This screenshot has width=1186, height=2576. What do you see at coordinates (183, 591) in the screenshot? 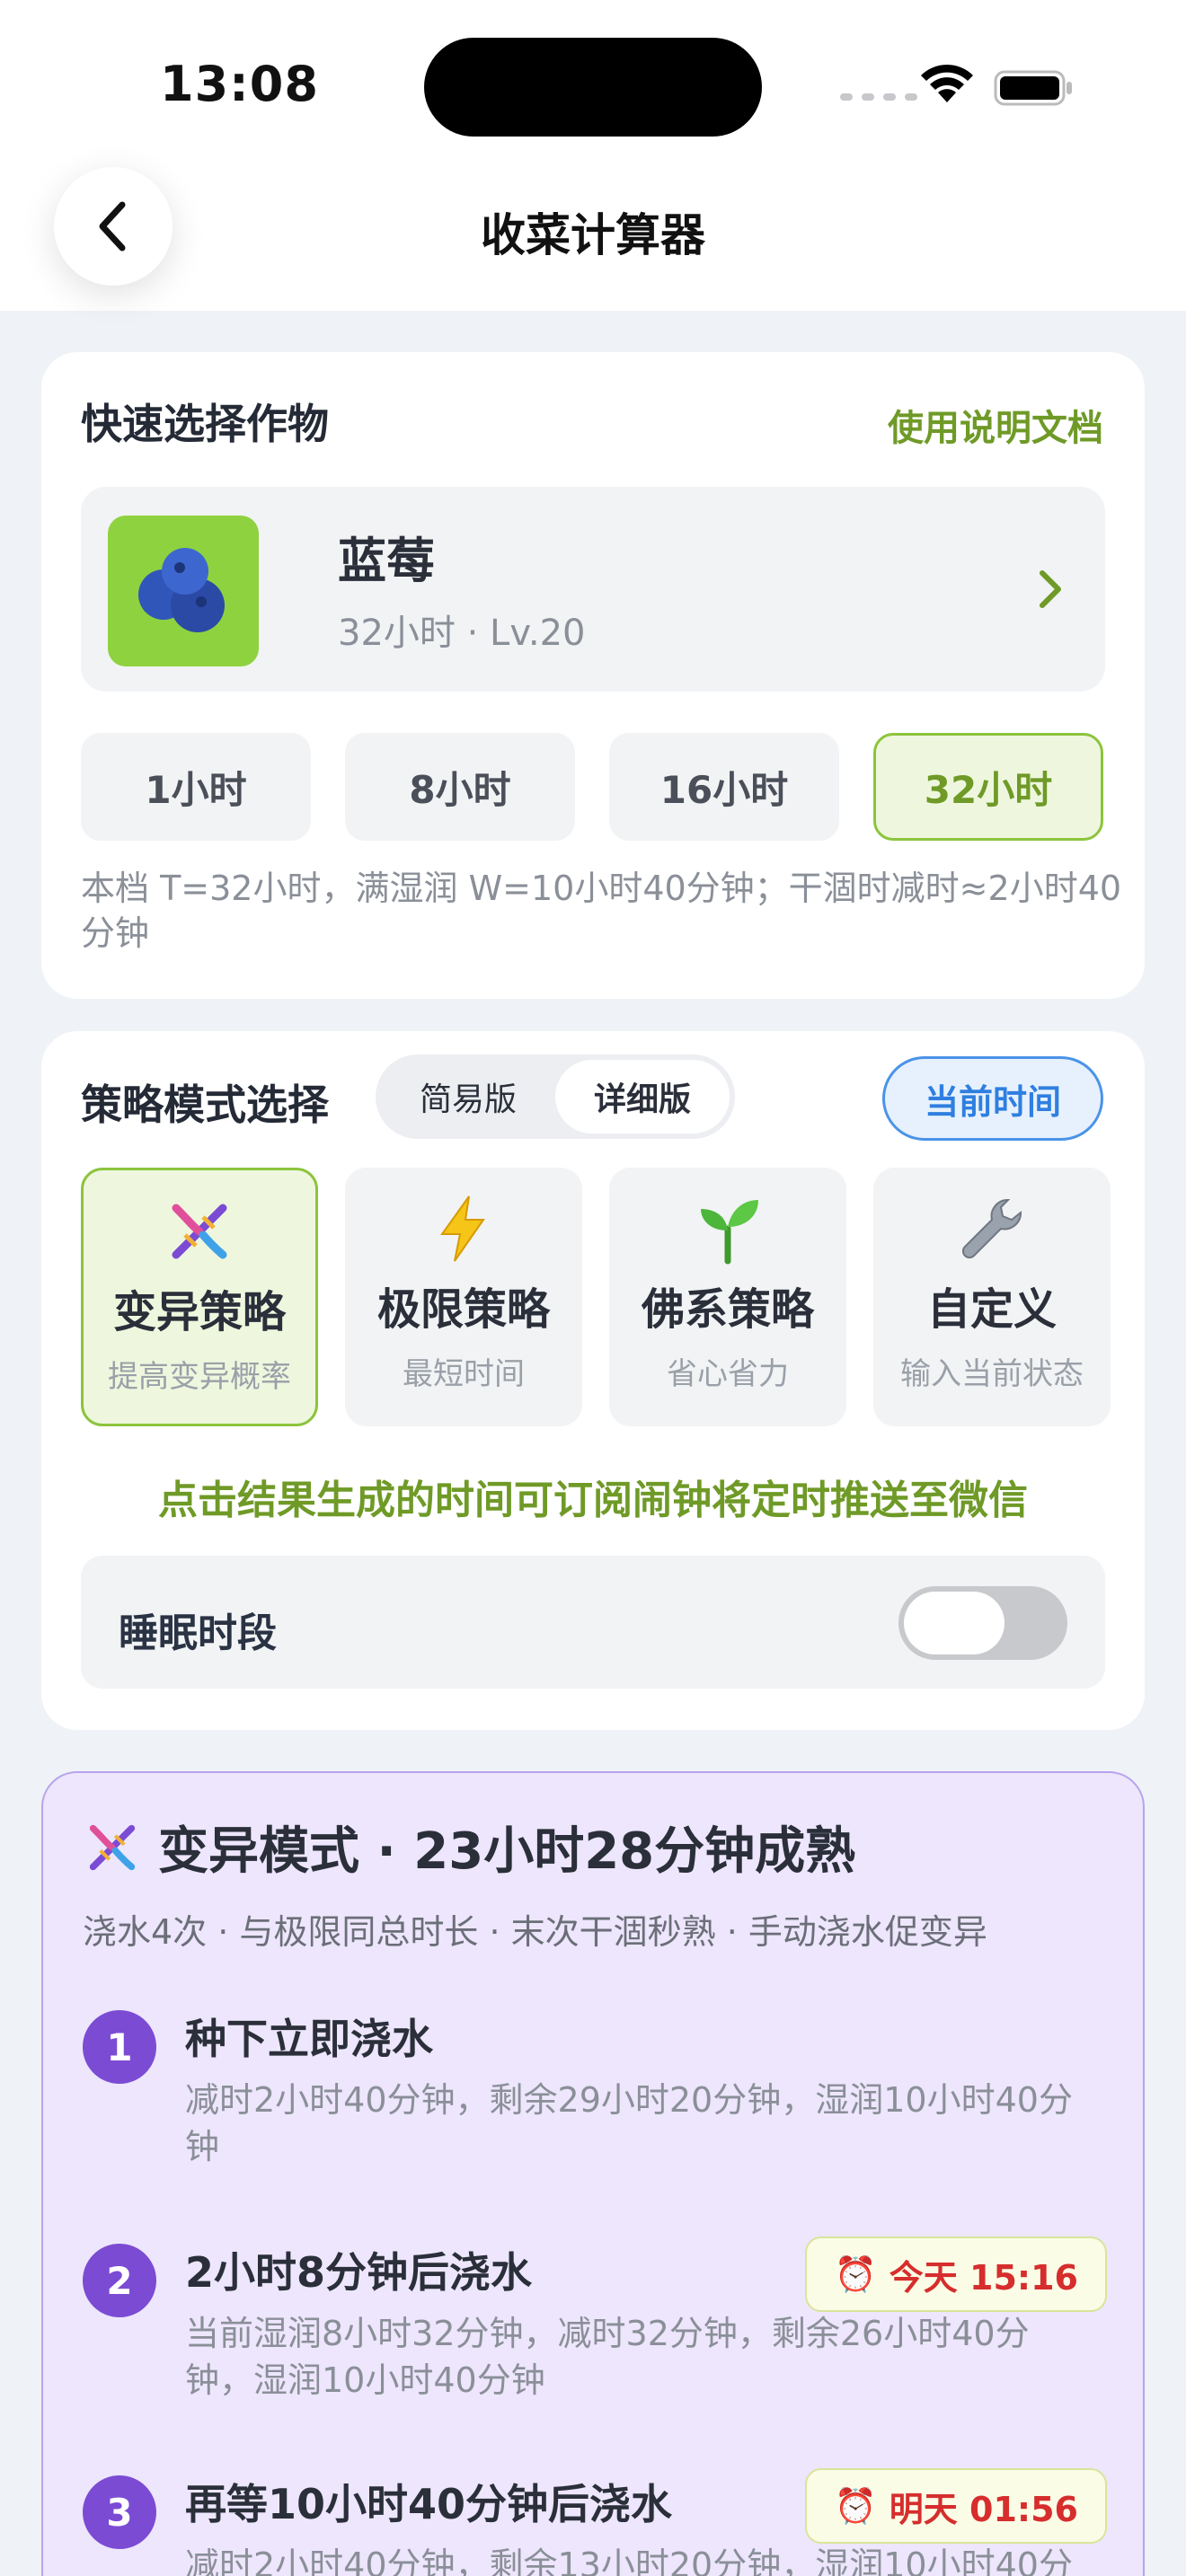
I see `blueberry-icon` at bounding box center [183, 591].